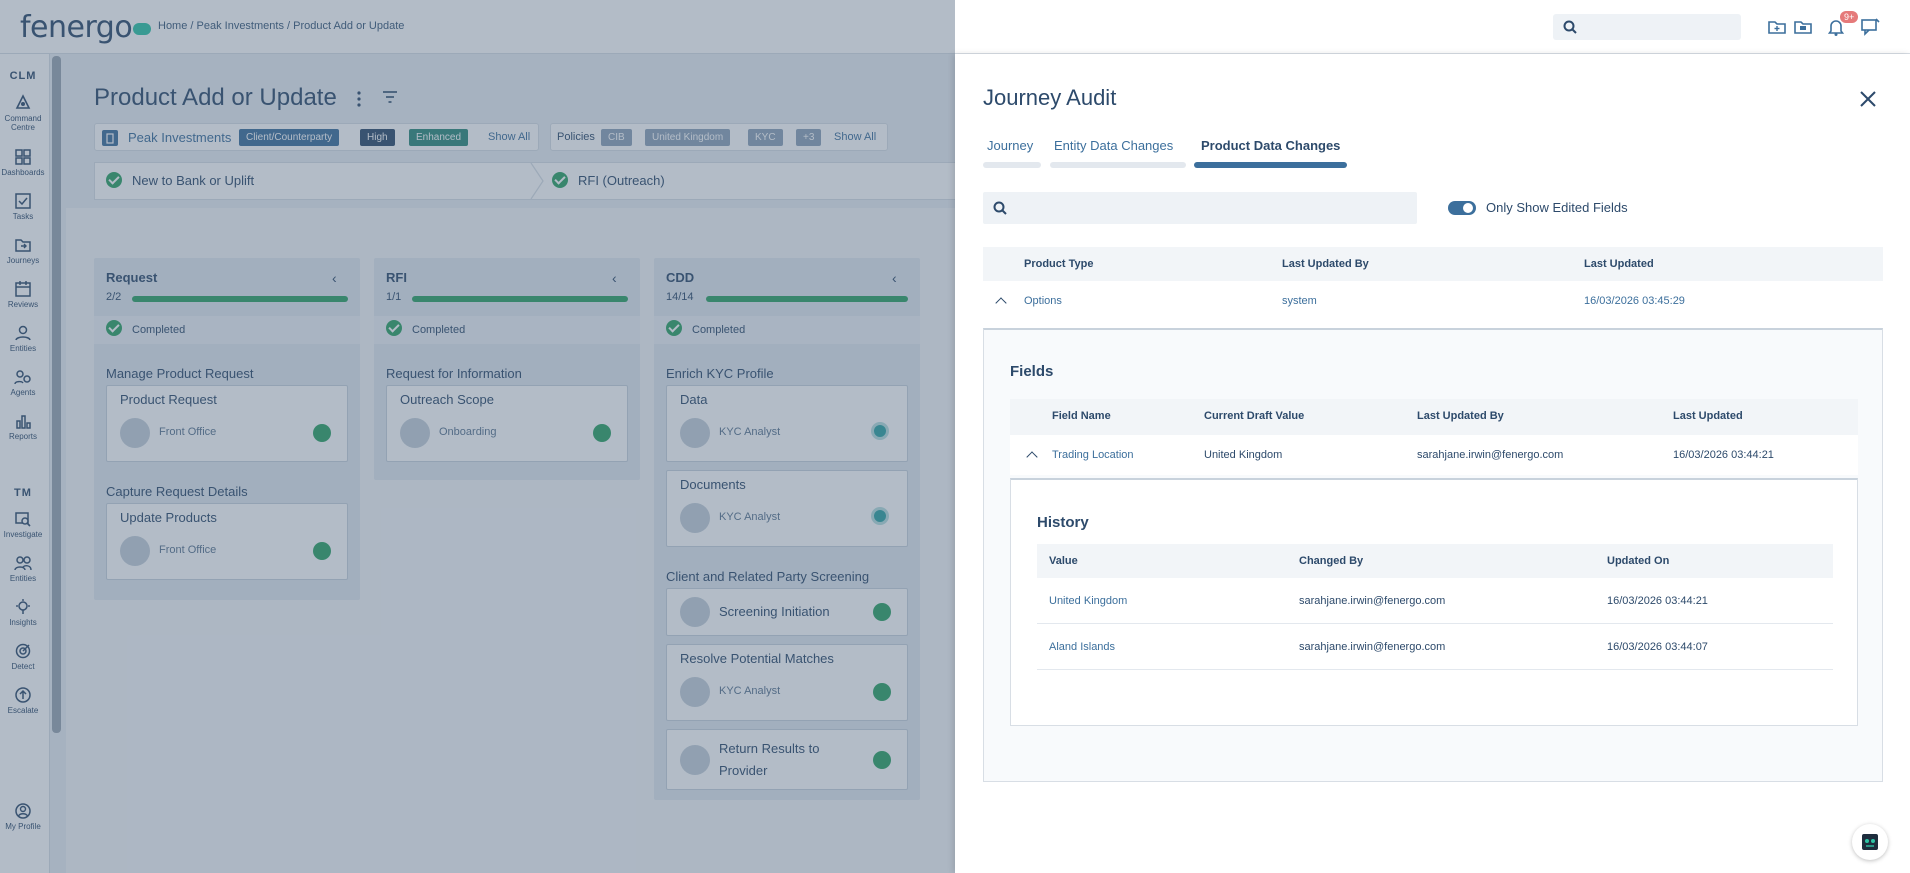 The width and height of the screenshot is (1910, 873). I want to click on fields-title: Fields, so click(1032, 371).